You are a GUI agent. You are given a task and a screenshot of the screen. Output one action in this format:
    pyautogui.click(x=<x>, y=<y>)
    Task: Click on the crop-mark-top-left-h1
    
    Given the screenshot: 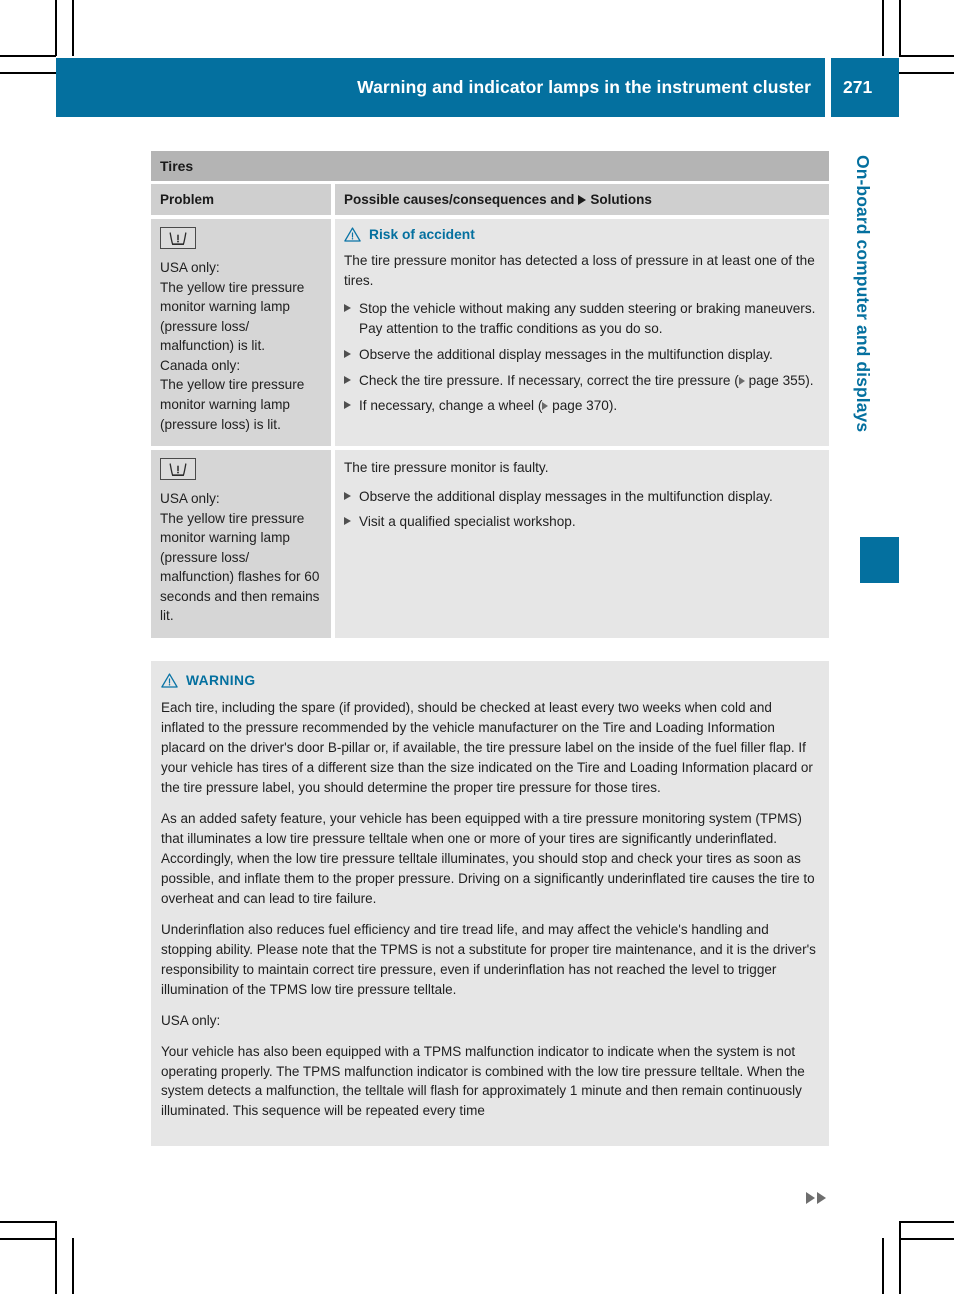 What is the action you would take?
    pyautogui.click(x=28, y=56)
    